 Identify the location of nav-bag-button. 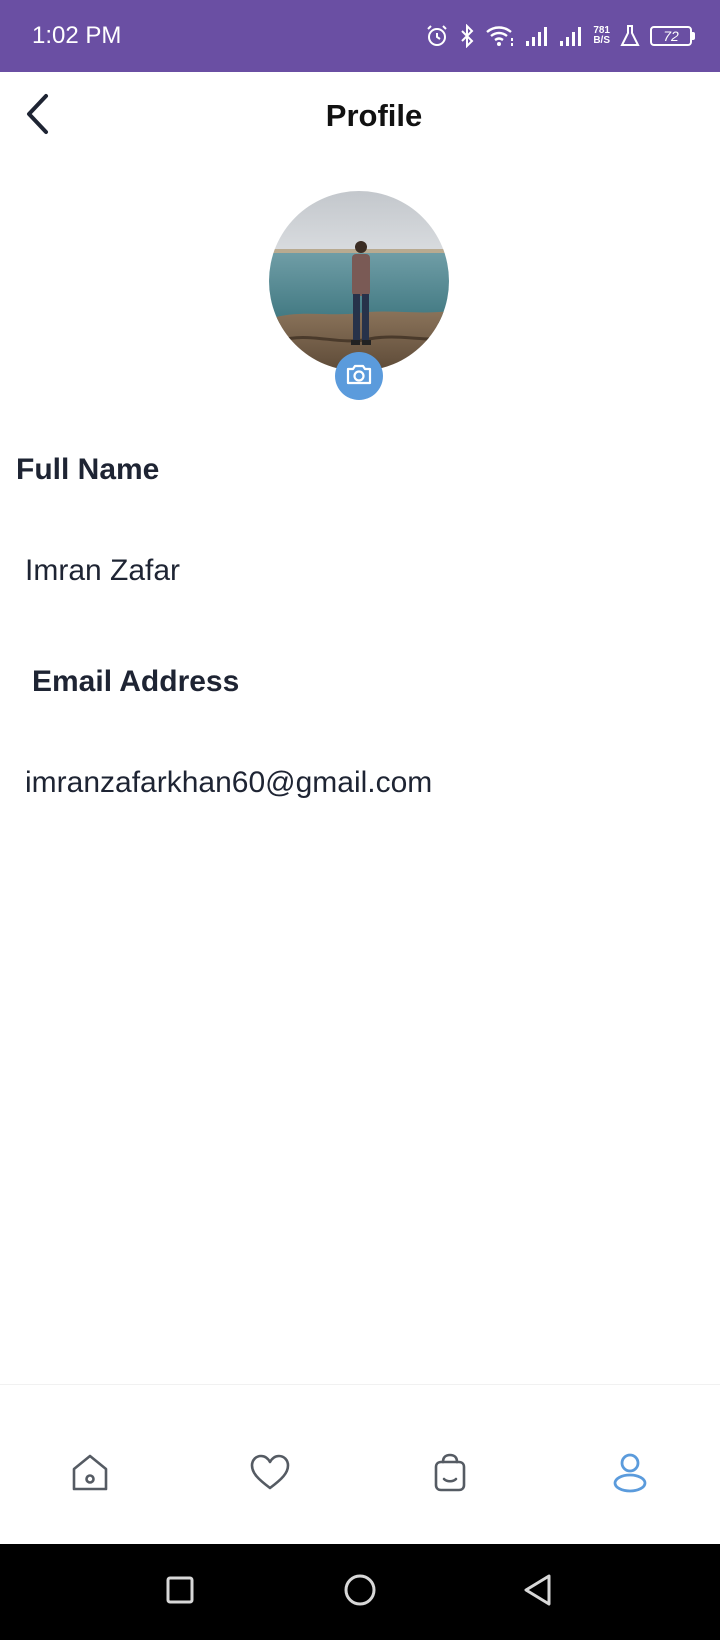
(450, 1475).